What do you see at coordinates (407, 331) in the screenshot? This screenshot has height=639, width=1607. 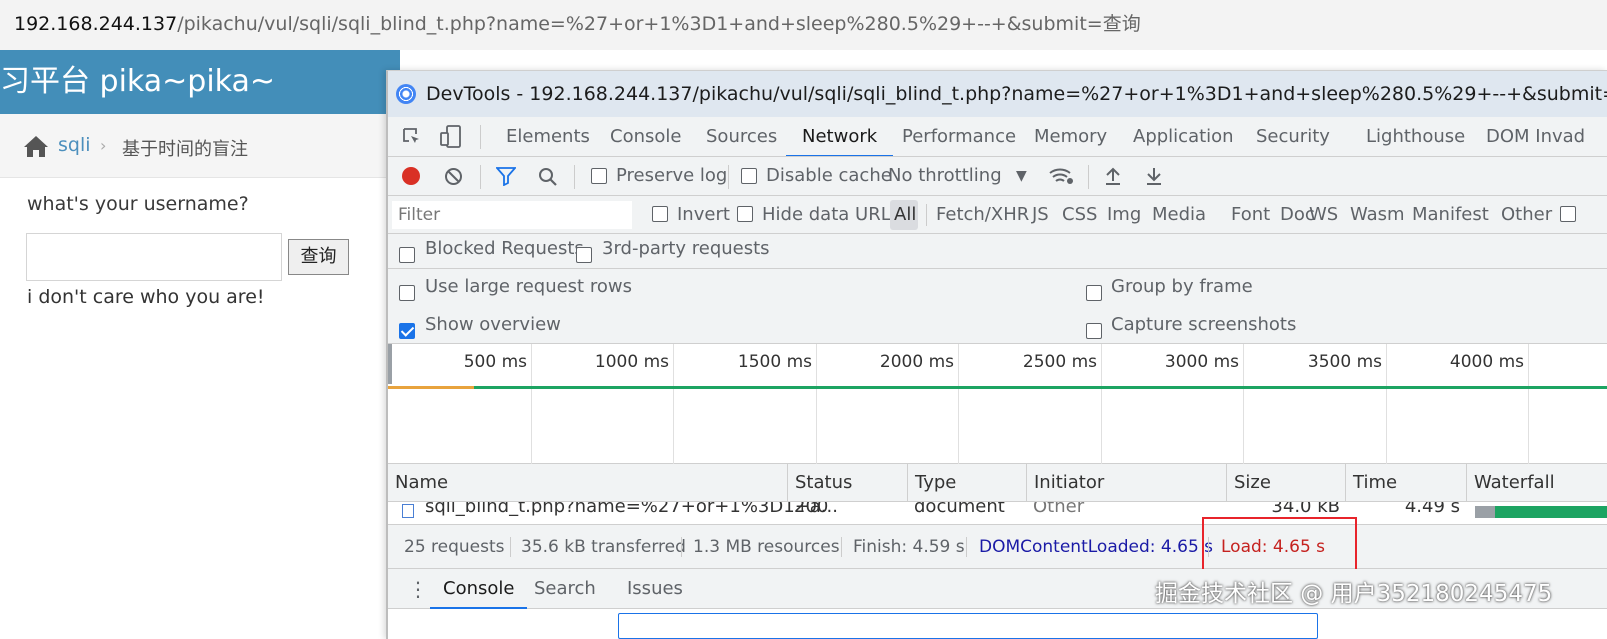 I see `show-overview-checkbox` at bounding box center [407, 331].